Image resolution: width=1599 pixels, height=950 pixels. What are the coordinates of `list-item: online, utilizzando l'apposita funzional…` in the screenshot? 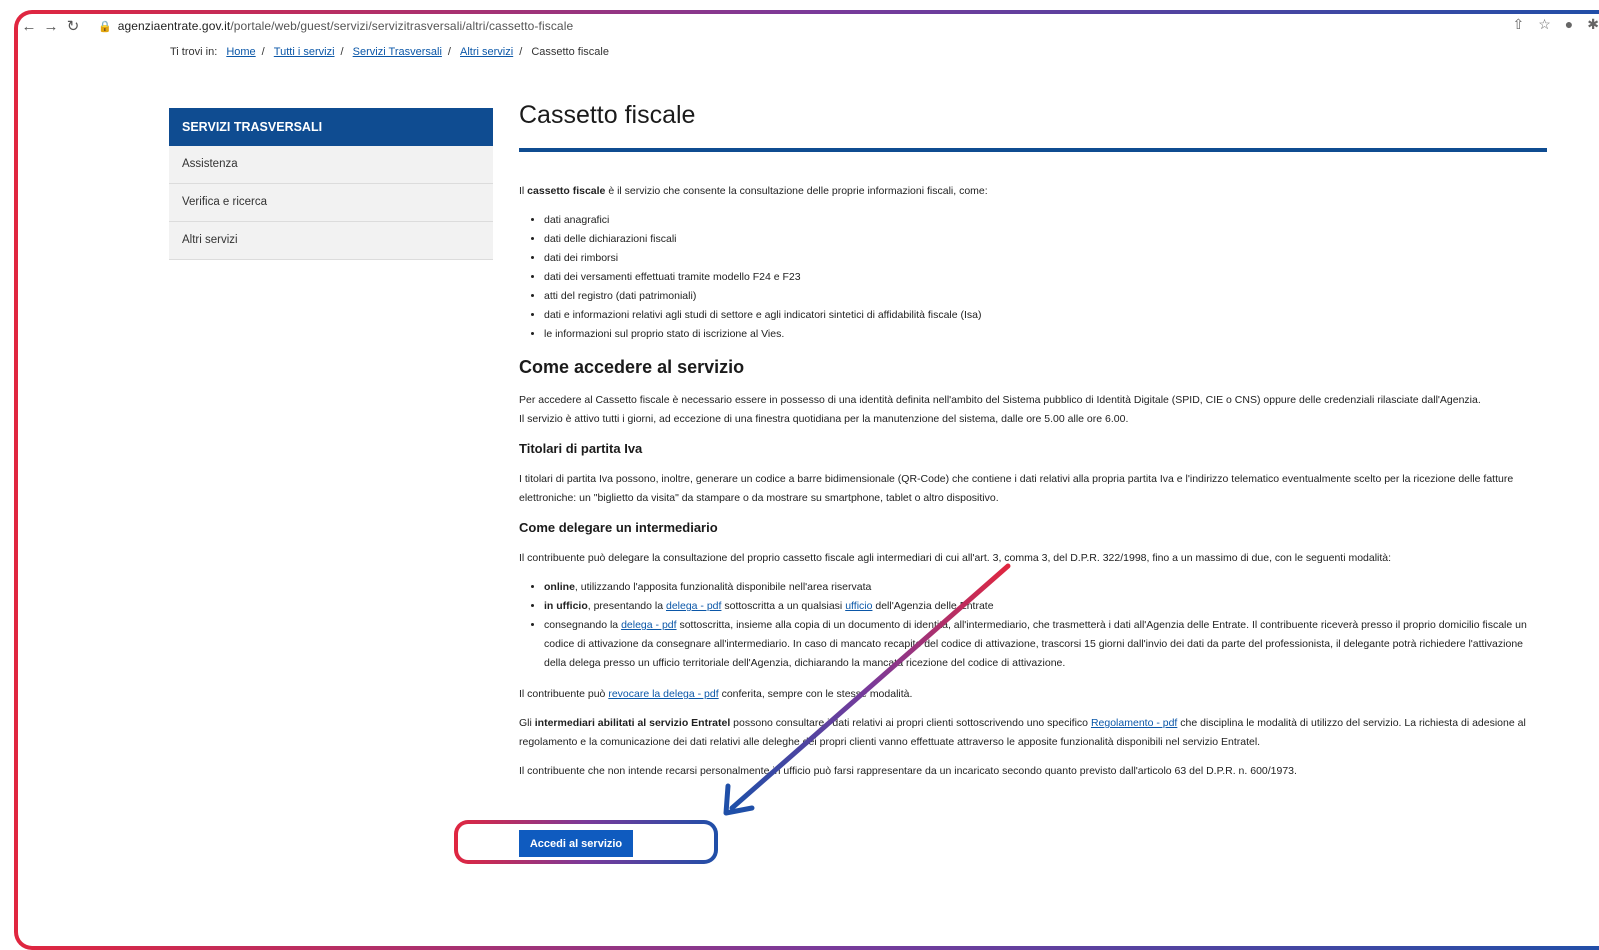 It's located at (1045, 587).